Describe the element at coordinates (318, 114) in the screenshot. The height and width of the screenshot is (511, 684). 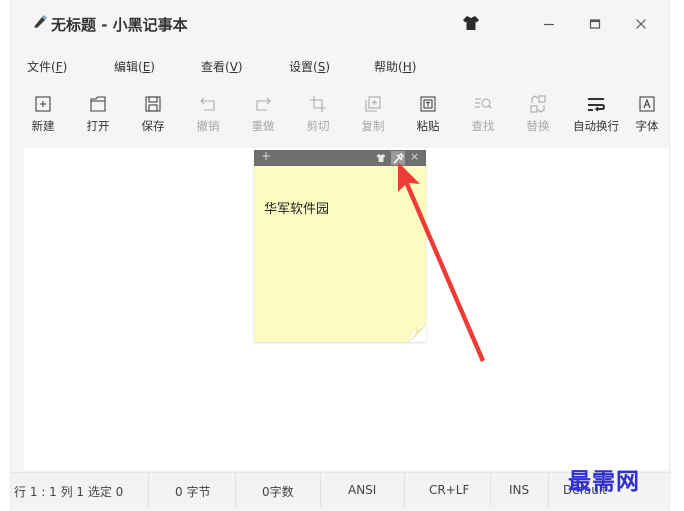
I see `cut-button: 剪切` at that location.